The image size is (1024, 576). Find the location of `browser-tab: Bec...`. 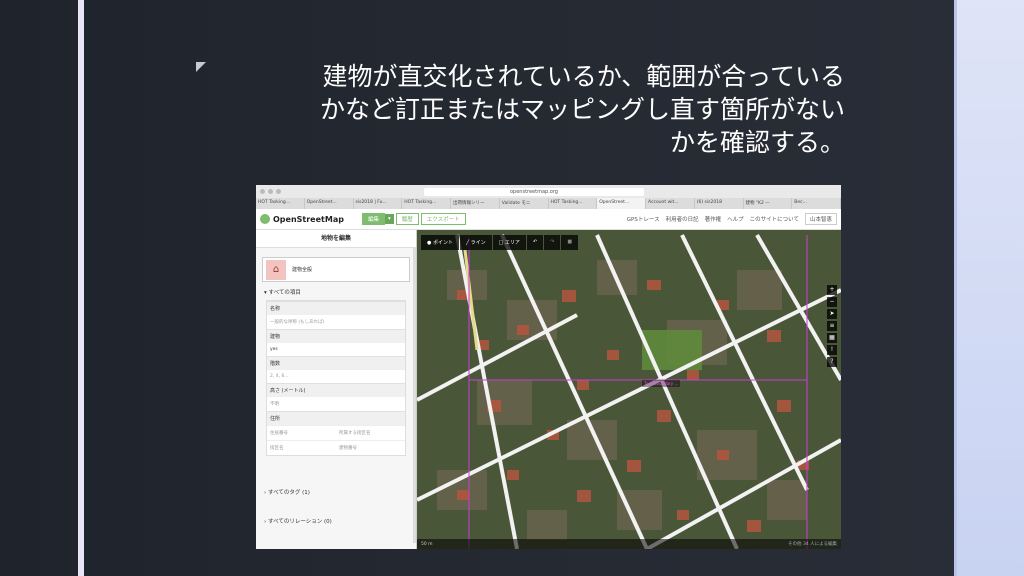

browser-tab: Bec... is located at coordinates (816, 203).